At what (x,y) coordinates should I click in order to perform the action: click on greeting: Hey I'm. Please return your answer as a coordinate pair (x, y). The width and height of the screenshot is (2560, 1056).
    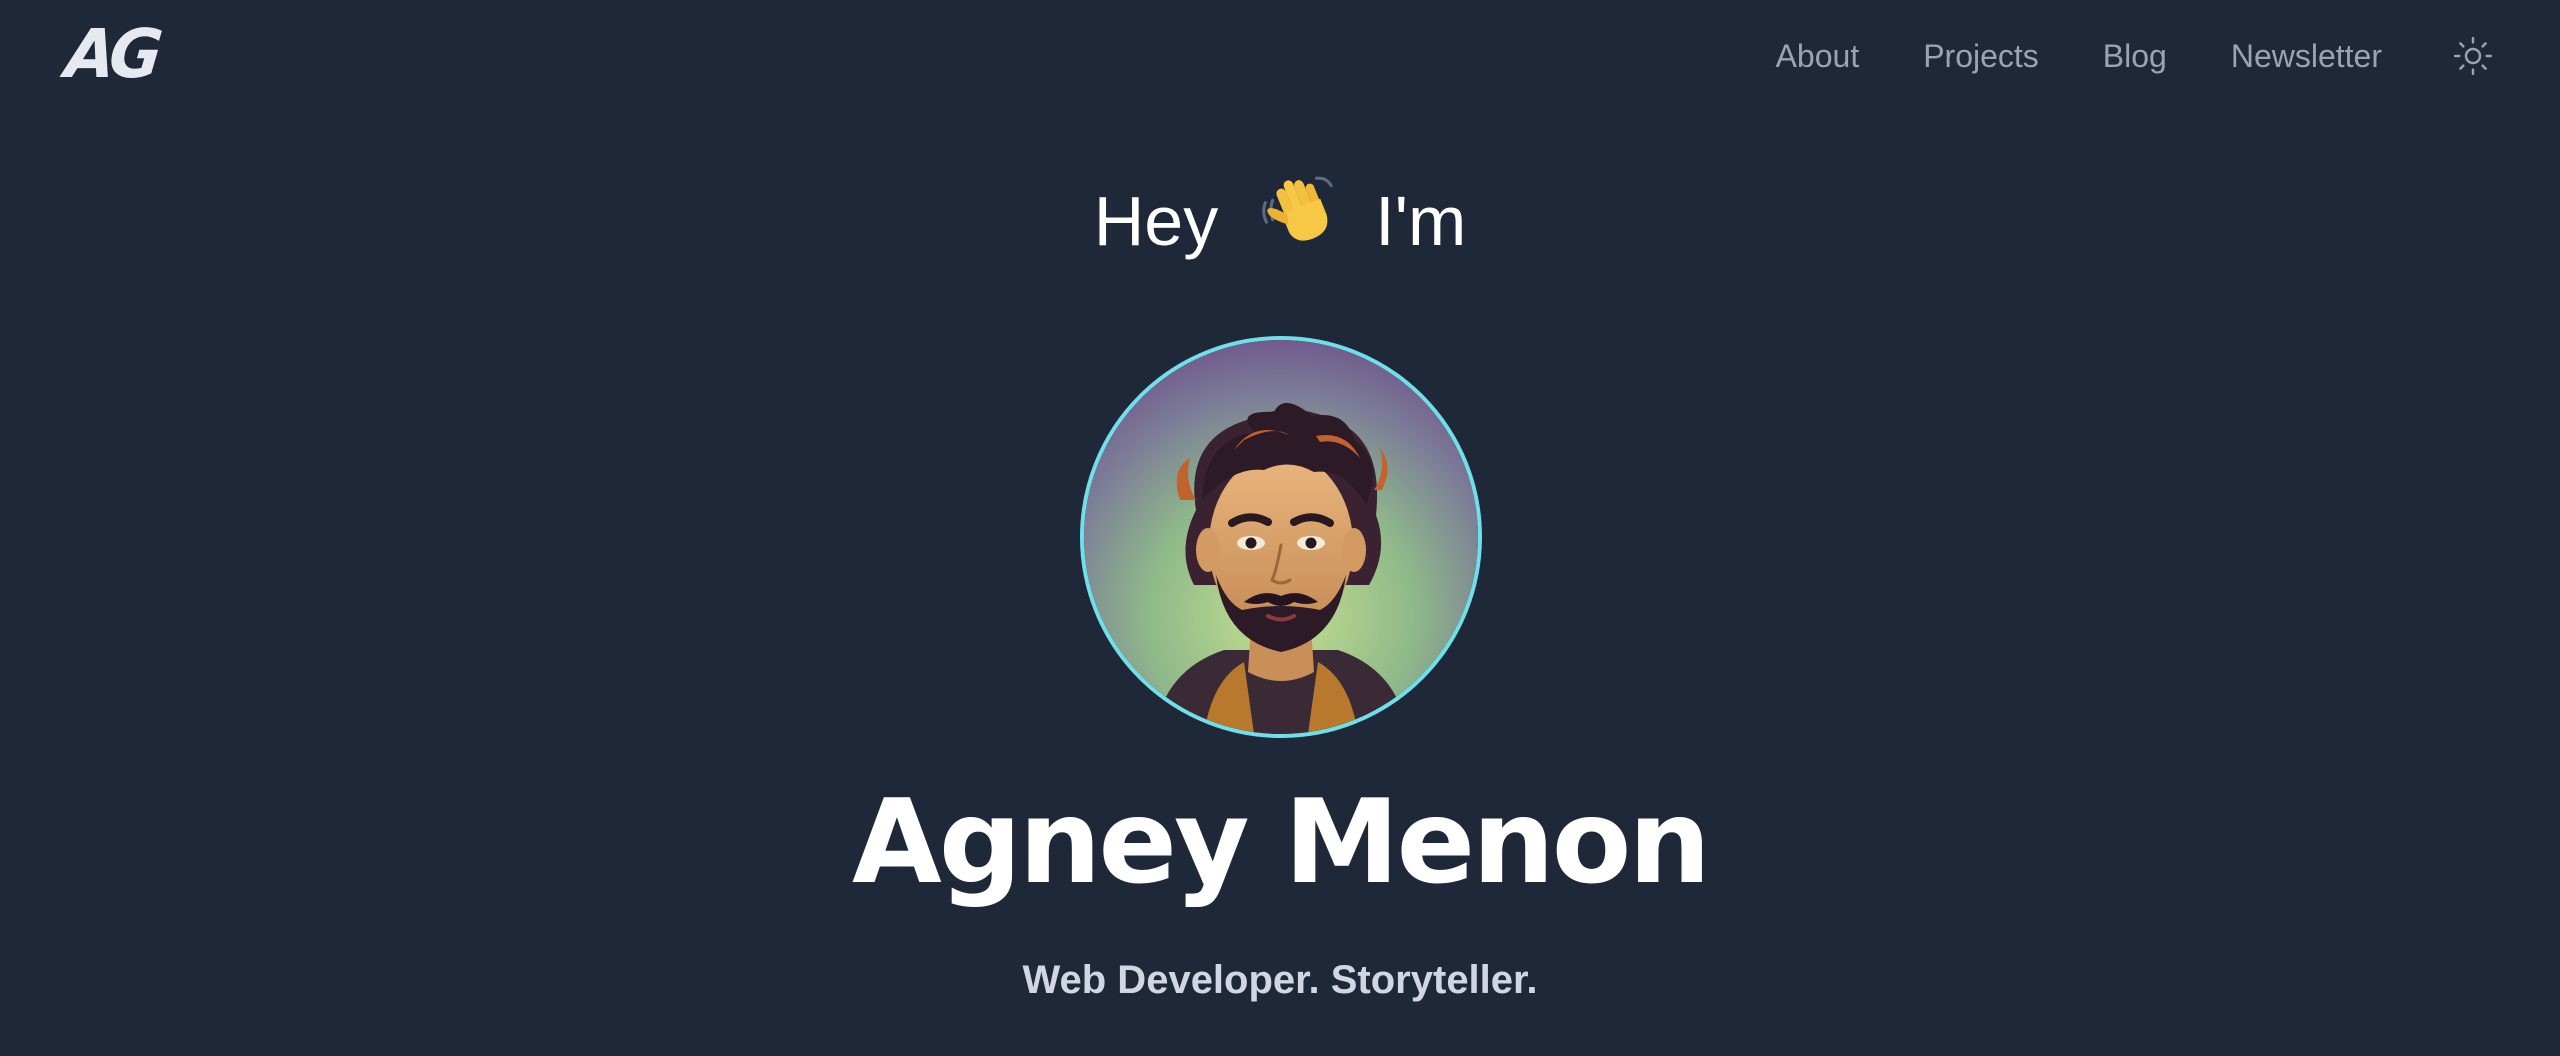
    Looking at the image, I should click on (1280, 220).